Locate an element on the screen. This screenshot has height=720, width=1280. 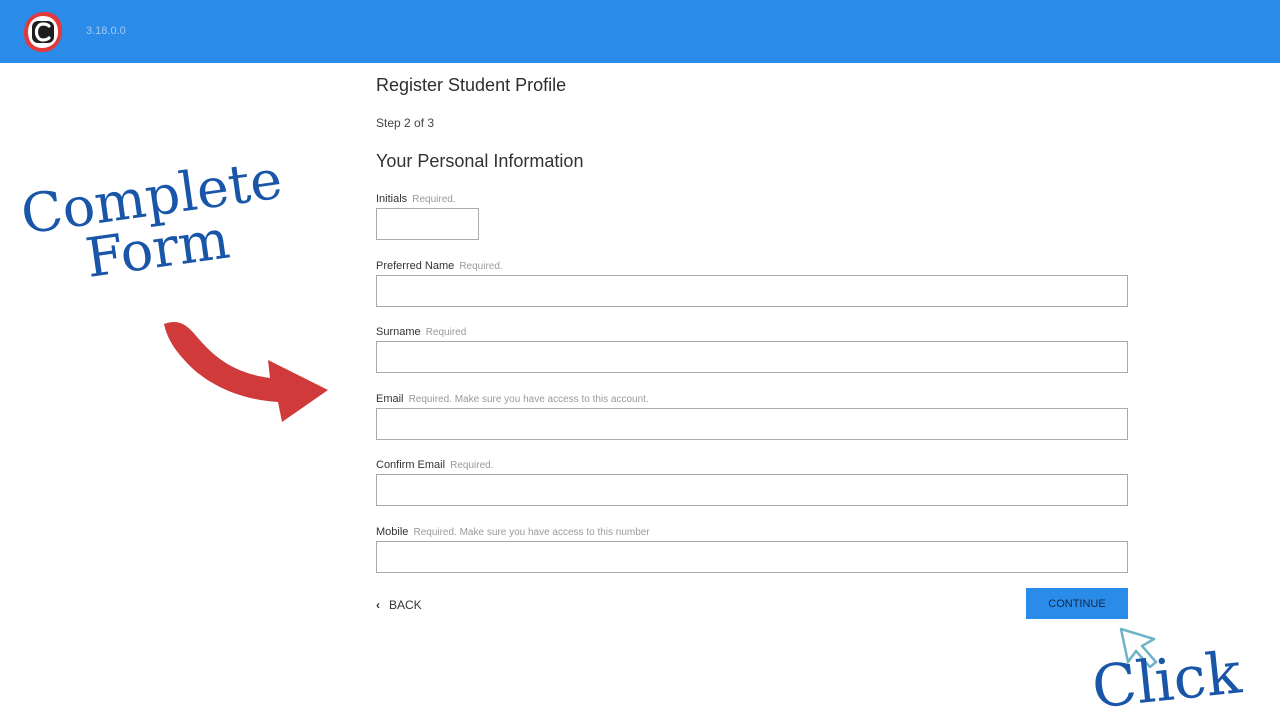
red-arrow-icon is located at coordinates (246, 371).